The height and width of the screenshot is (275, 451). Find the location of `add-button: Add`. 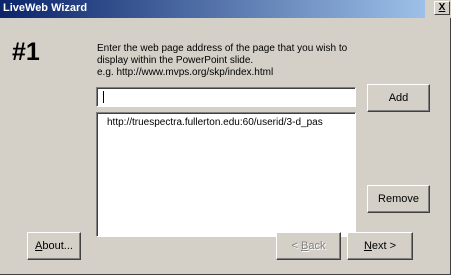

add-button: Add is located at coordinates (398, 98).